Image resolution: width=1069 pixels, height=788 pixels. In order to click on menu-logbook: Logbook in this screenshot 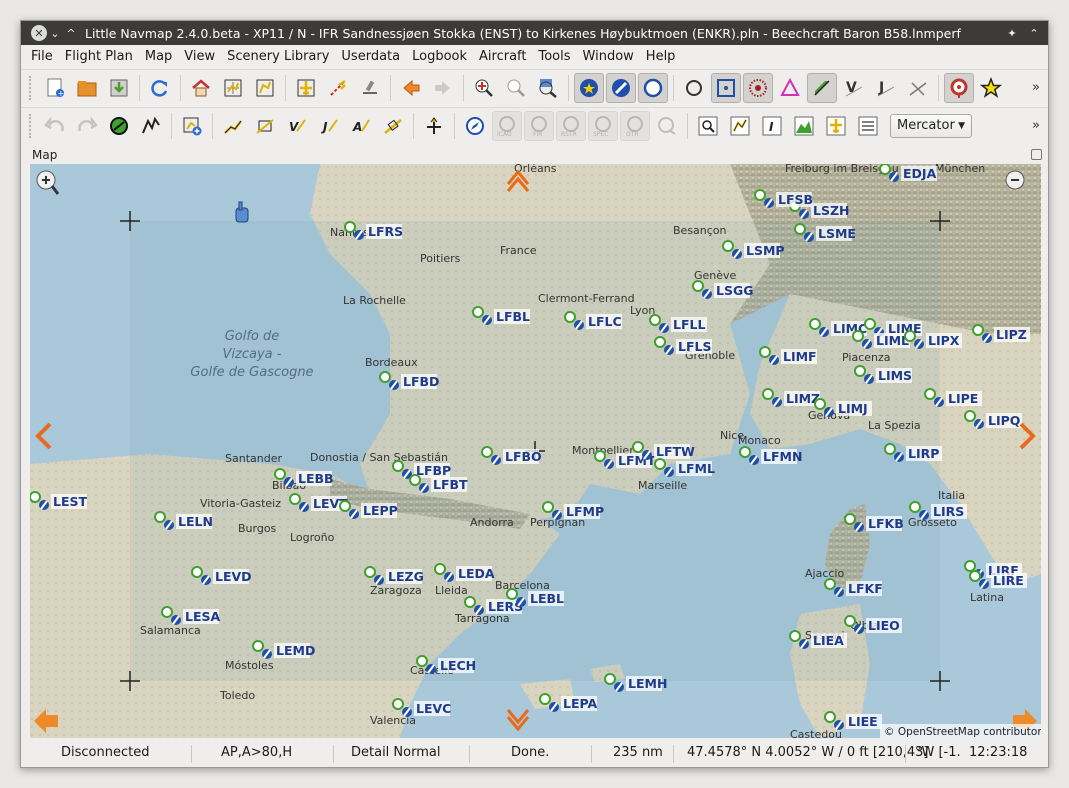, I will do `click(439, 56)`.